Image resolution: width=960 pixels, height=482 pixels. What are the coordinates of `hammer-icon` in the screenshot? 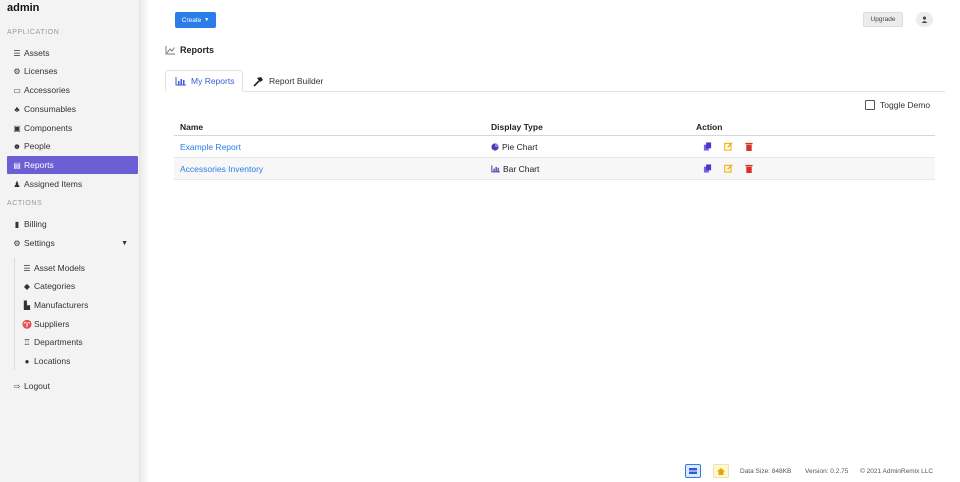 It's located at (258, 81).